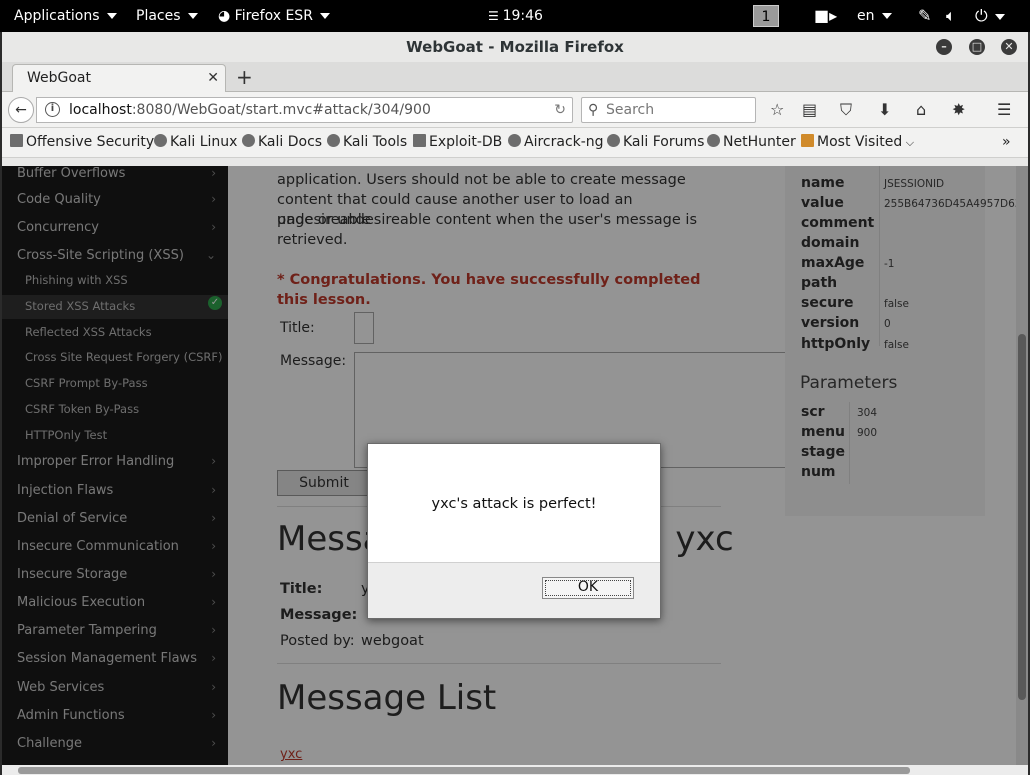 Image resolution: width=1030 pixels, height=775 pixels. What do you see at coordinates (884, 110) in the screenshot?
I see `download-icon: ⬇` at bounding box center [884, 110].